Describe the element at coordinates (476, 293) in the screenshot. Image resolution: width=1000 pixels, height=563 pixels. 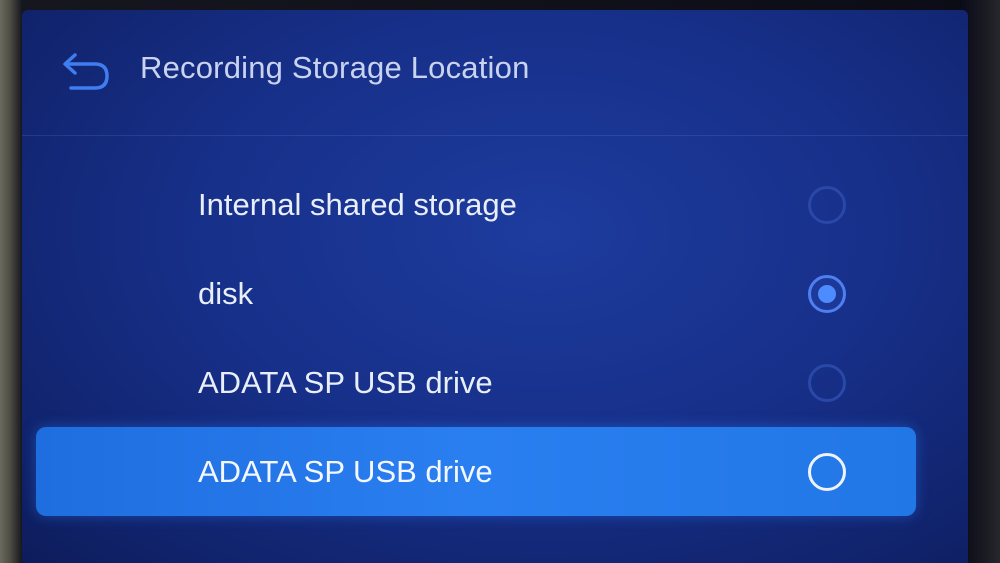
I see `storage-option-disk: disk` at that location.